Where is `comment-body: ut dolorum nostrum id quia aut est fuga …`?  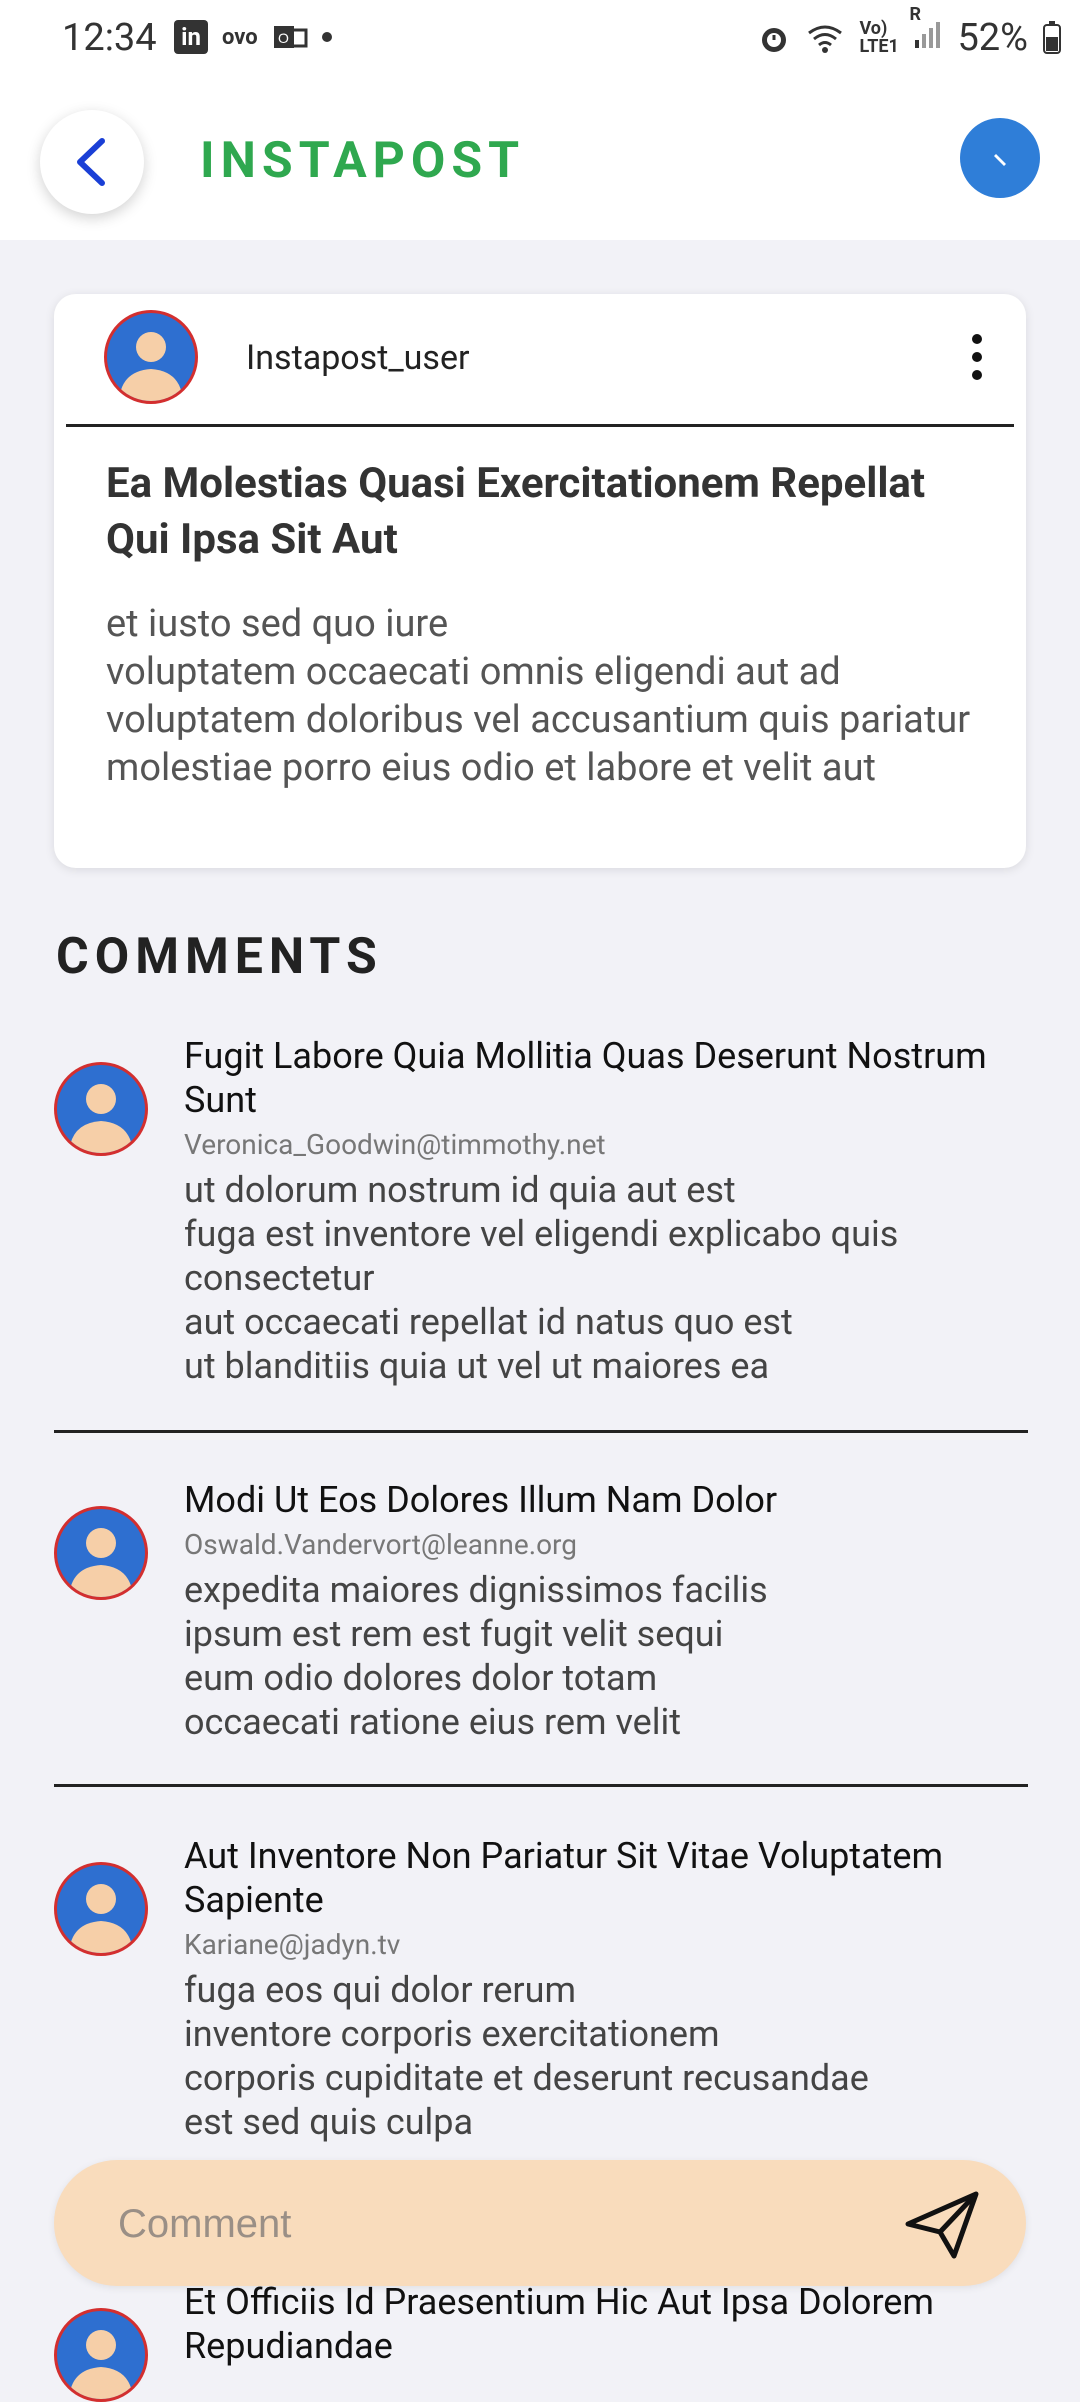
comment-body: ut dolorum nostrum id quia aut est fuga … is located at coordinates (541, 1278).